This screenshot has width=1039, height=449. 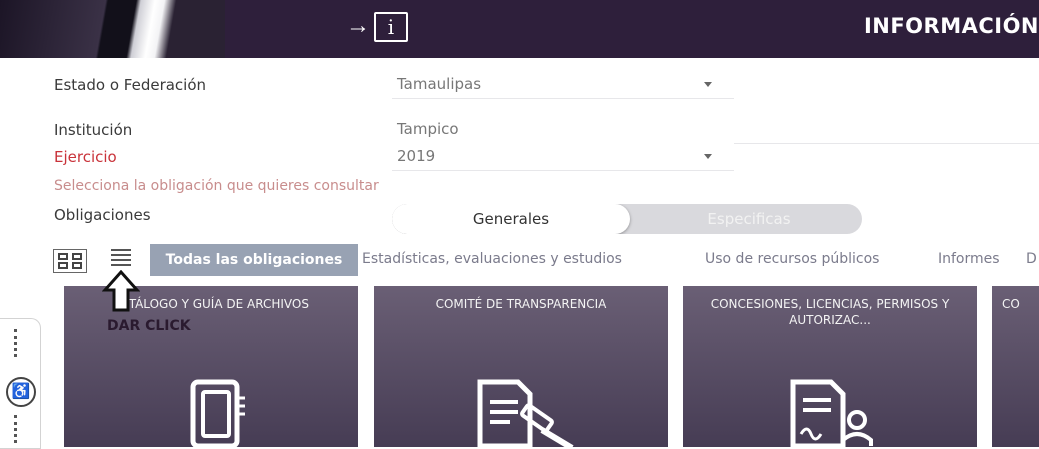 I want to click on tab-informes: Informes, so click(x=969, y=259).